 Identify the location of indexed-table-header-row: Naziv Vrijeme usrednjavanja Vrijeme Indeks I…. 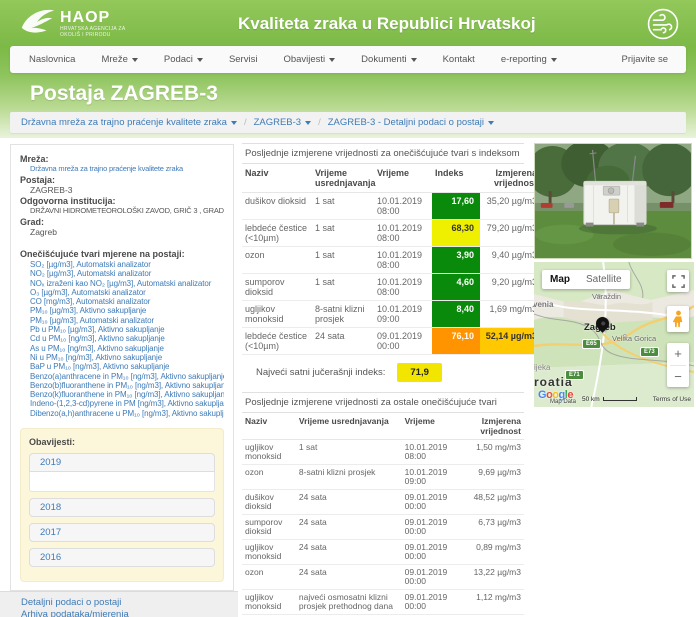
(391, 178).